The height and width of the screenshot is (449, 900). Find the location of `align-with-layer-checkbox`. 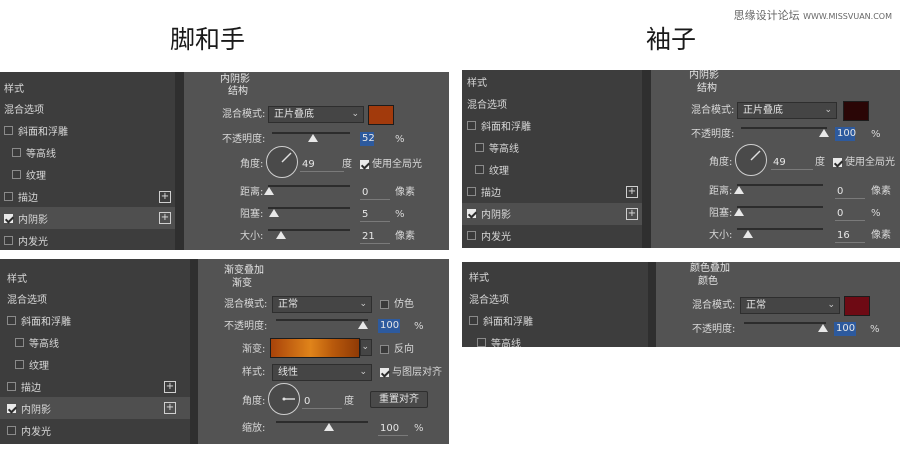

align-with-layer-checkbox is located at coordinates (384, 372).